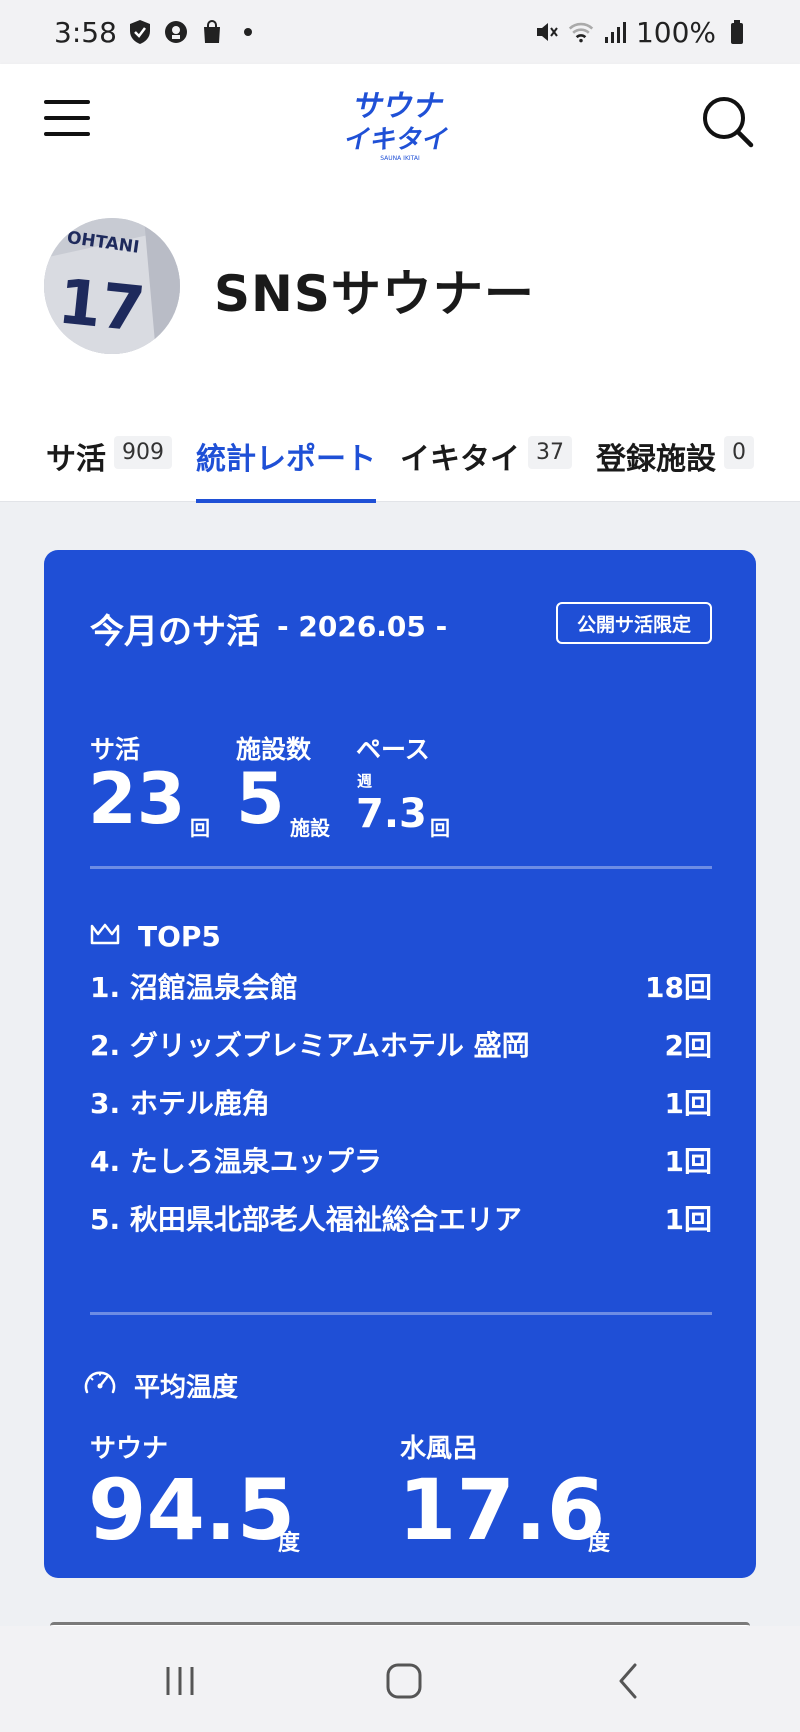 This screenshot has height=1732, width=800. I want to click on tab-registered-facilities: 登録施設 0, so click(675, 453).